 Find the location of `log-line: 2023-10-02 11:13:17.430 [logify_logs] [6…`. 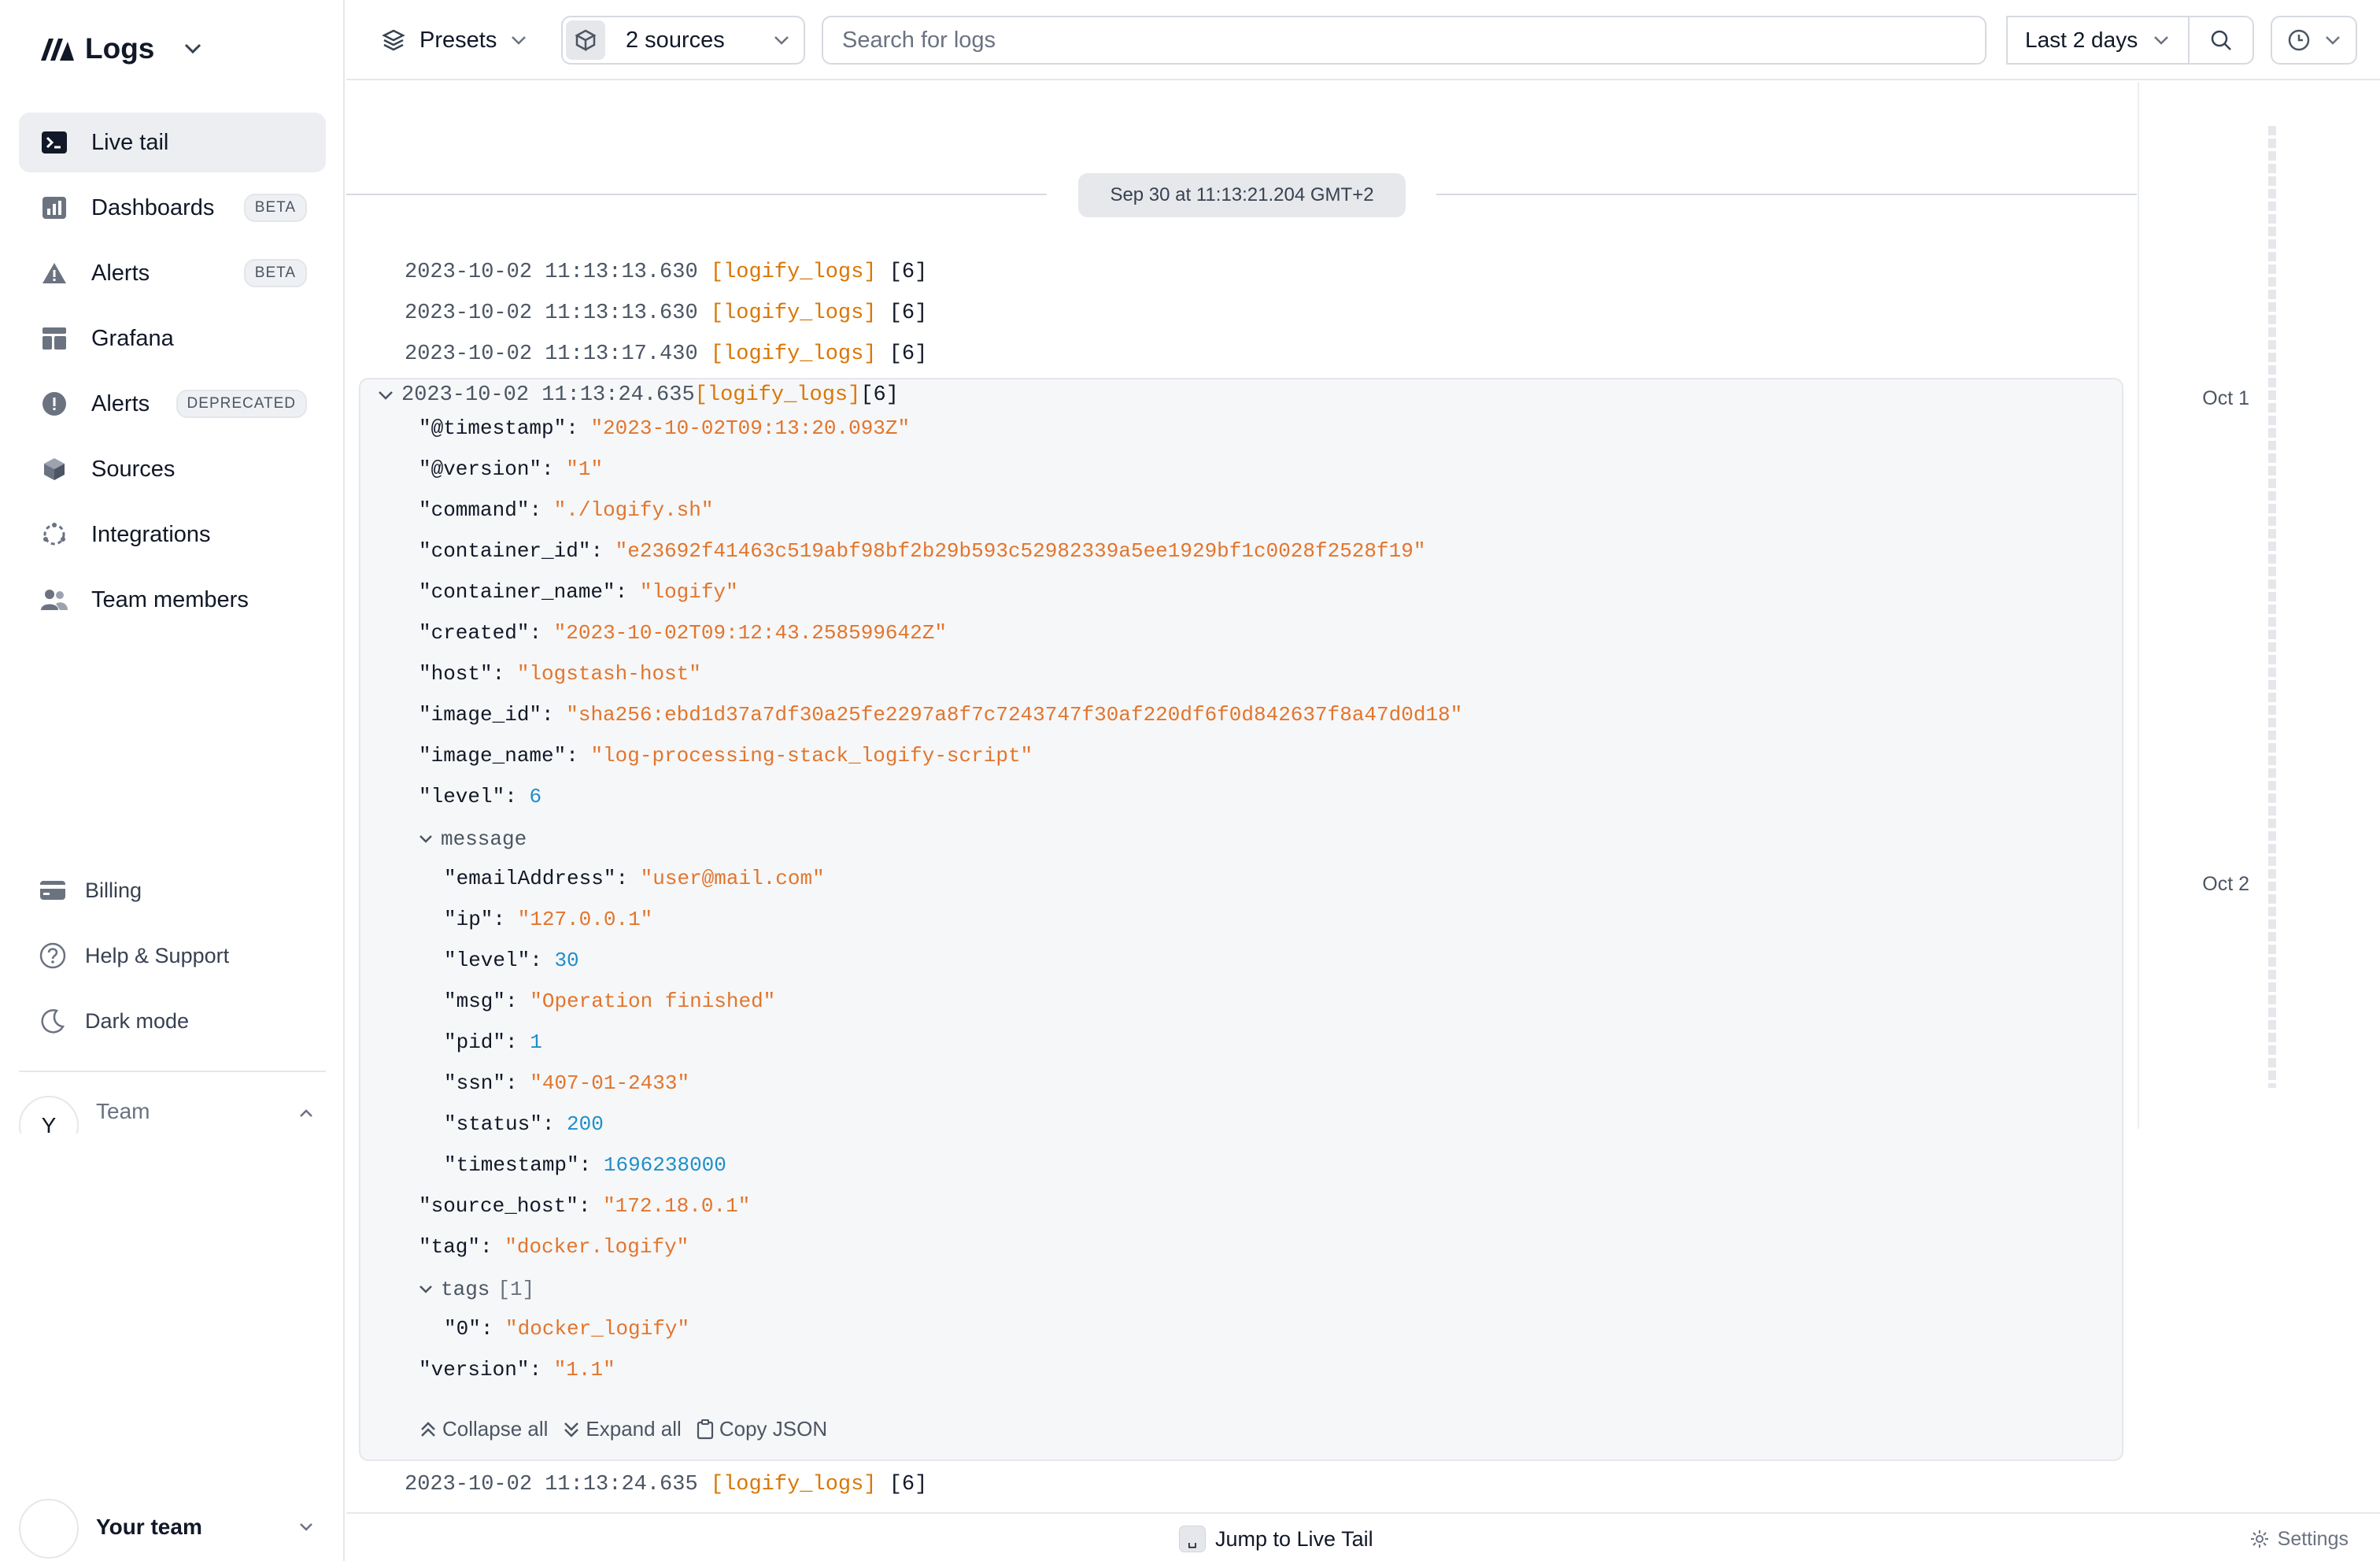

log-line: 2023-10-02 11:13:17.430 [logify_logs] [6… is located at coordinates (666, 354).